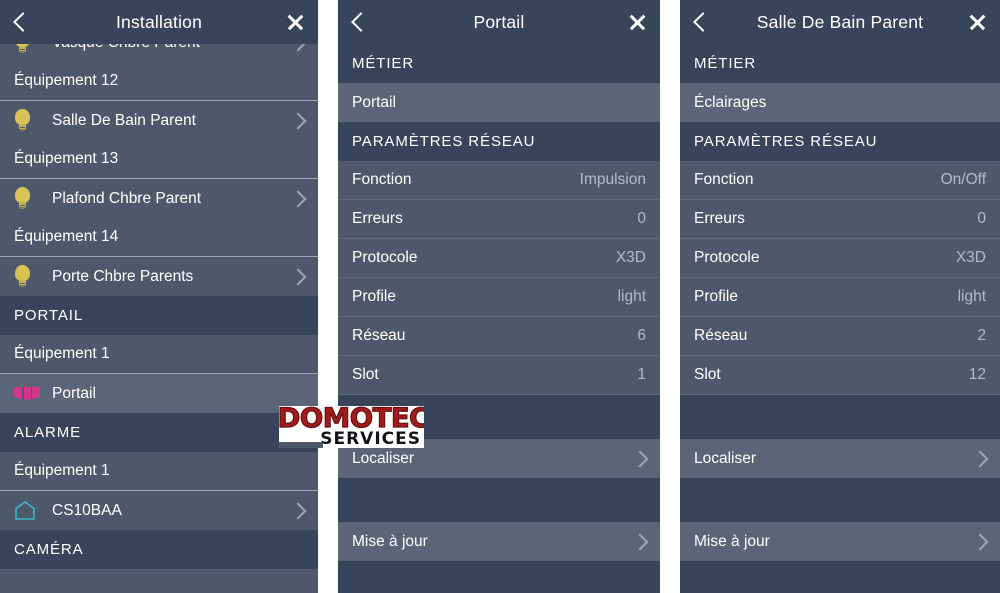  I want to click on left-page-title: Installation, so click(159, 21).